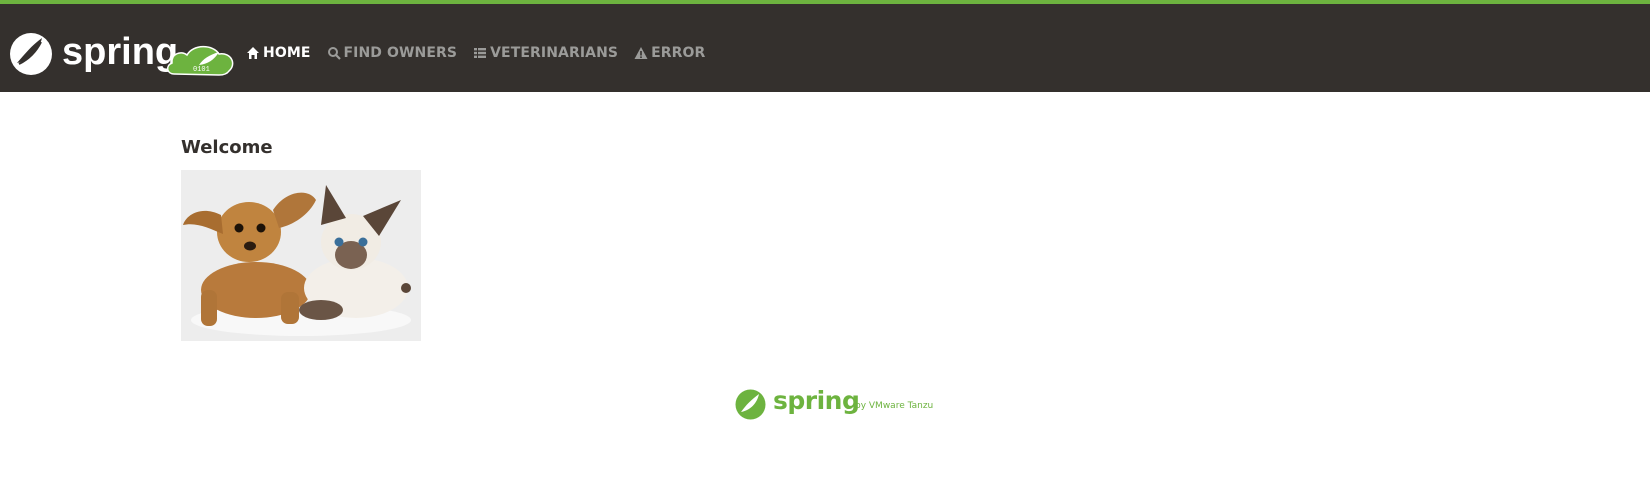 The width and height of the screenshot is (1650, 499). Describe the element at coordinates (641, 53) in the screenshot. I see `warning-icon` at that location.